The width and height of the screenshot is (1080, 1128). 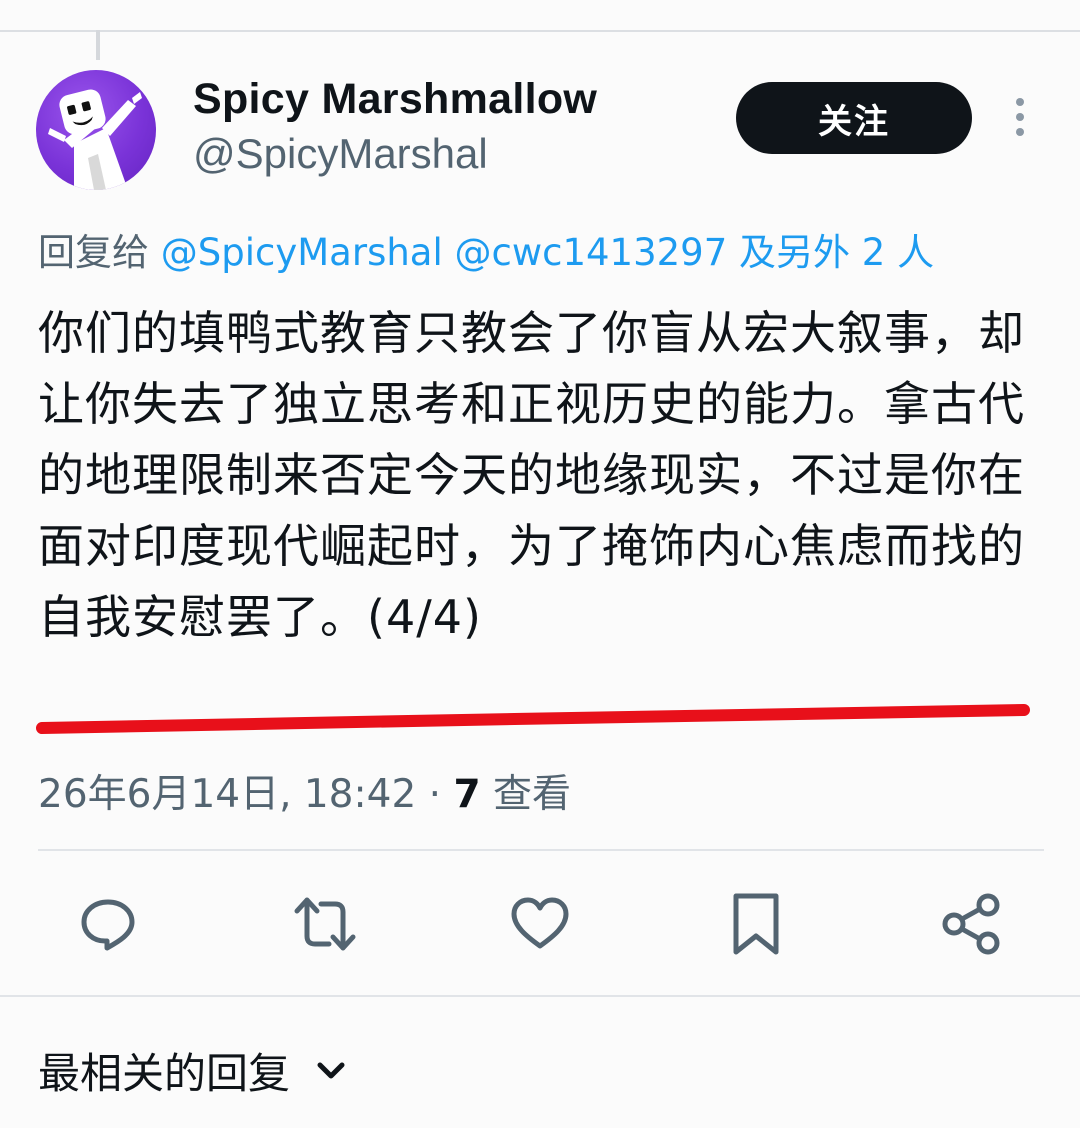 I want to click on reply-others-link: 及另外 2 人, so click(x=836, y=252).